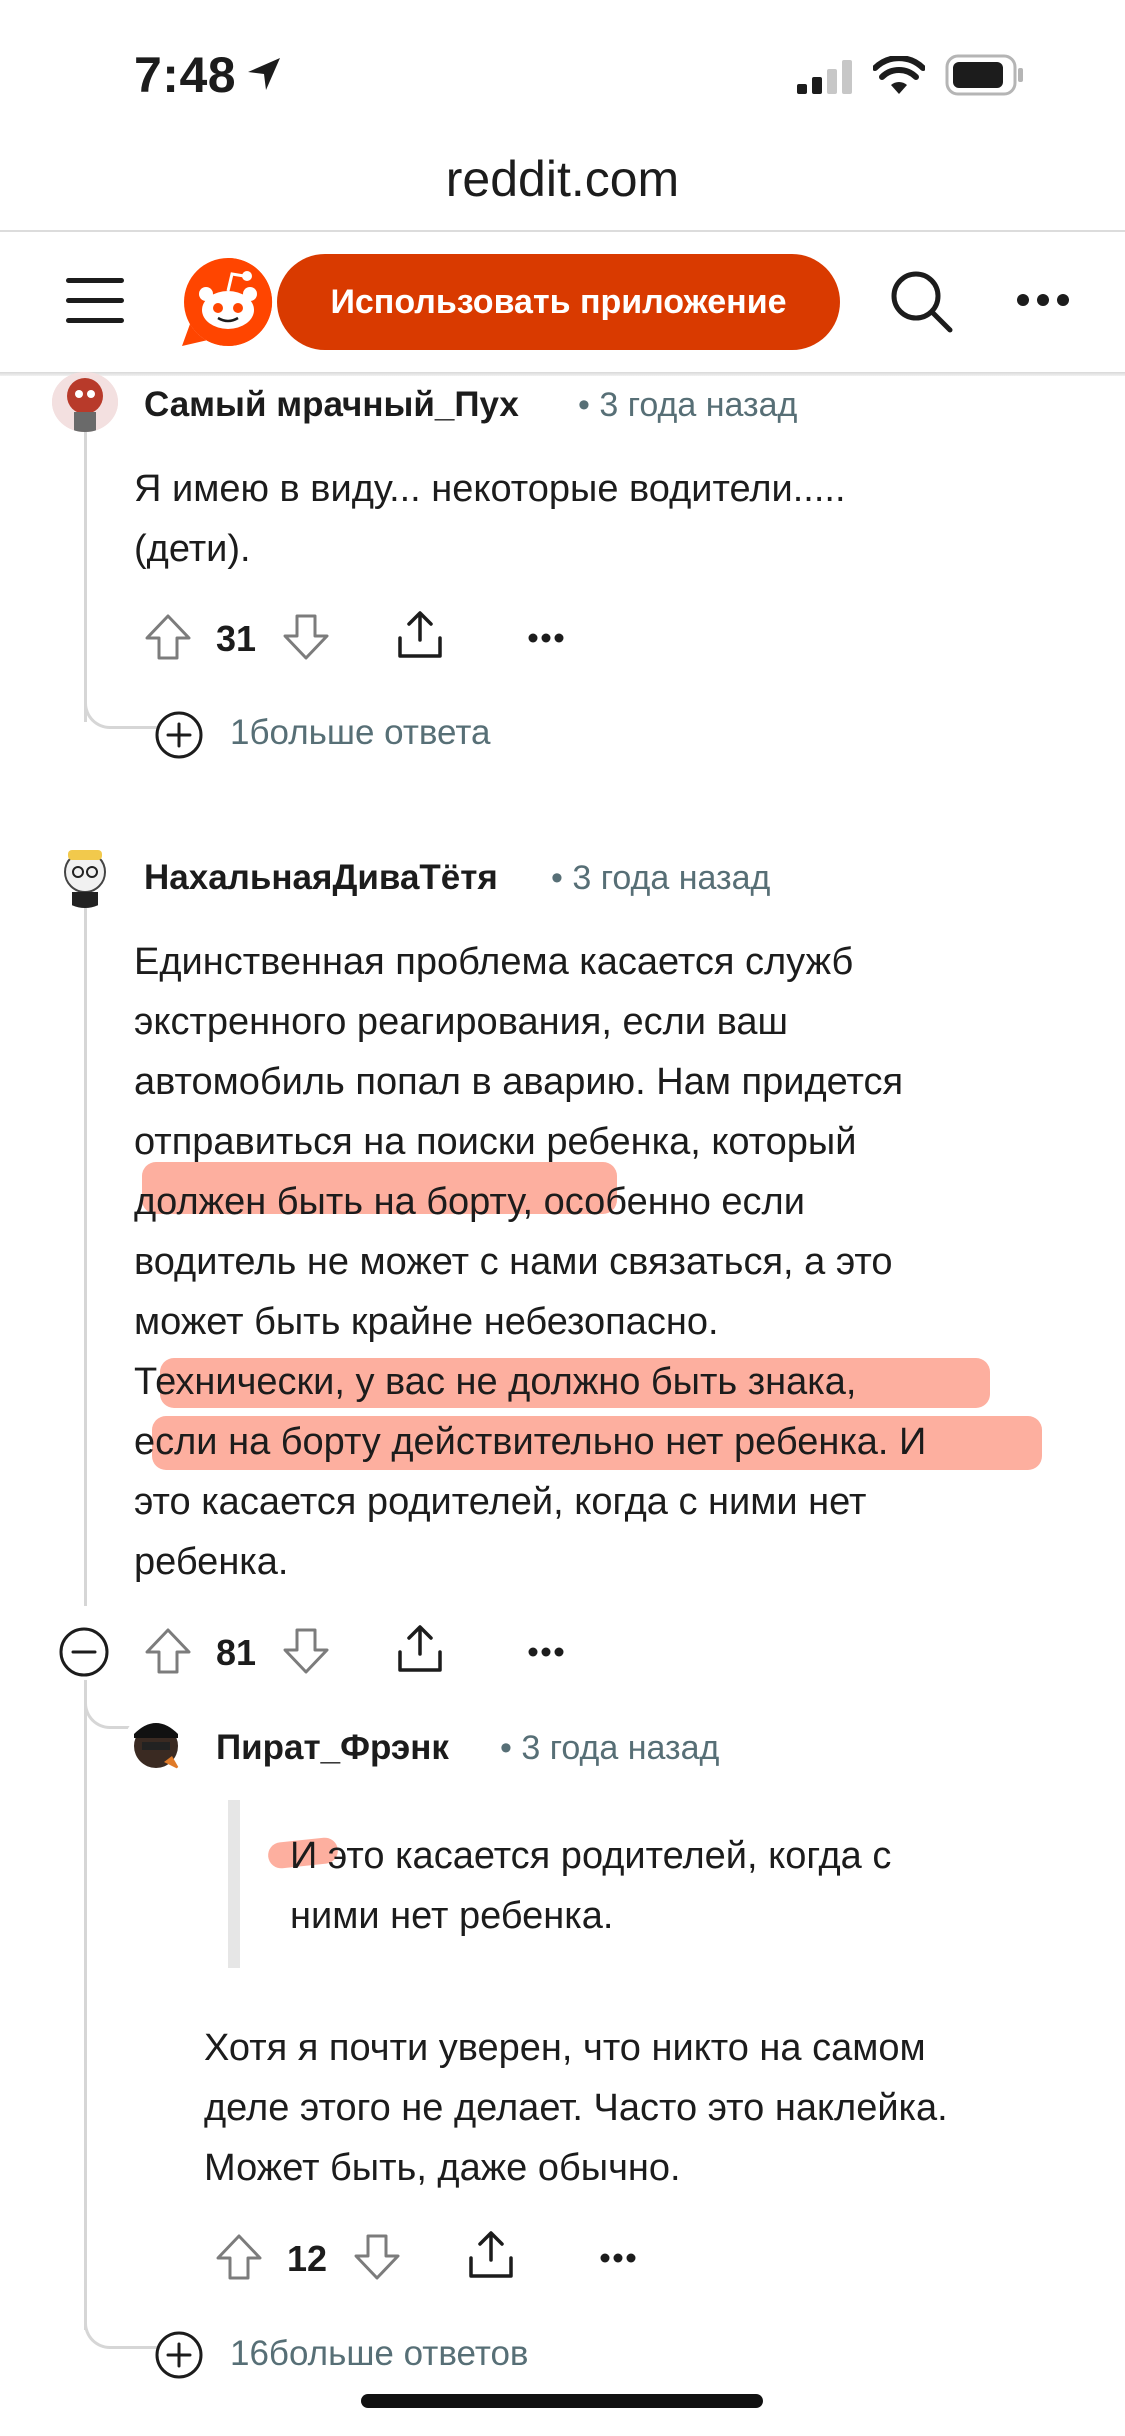 The image size is (1125, 2436). What do you see at coordinates (379, 2354) in the screenshot?
I see `more-replies-link: 16больше ответов` at bounding box center [379, 2354].